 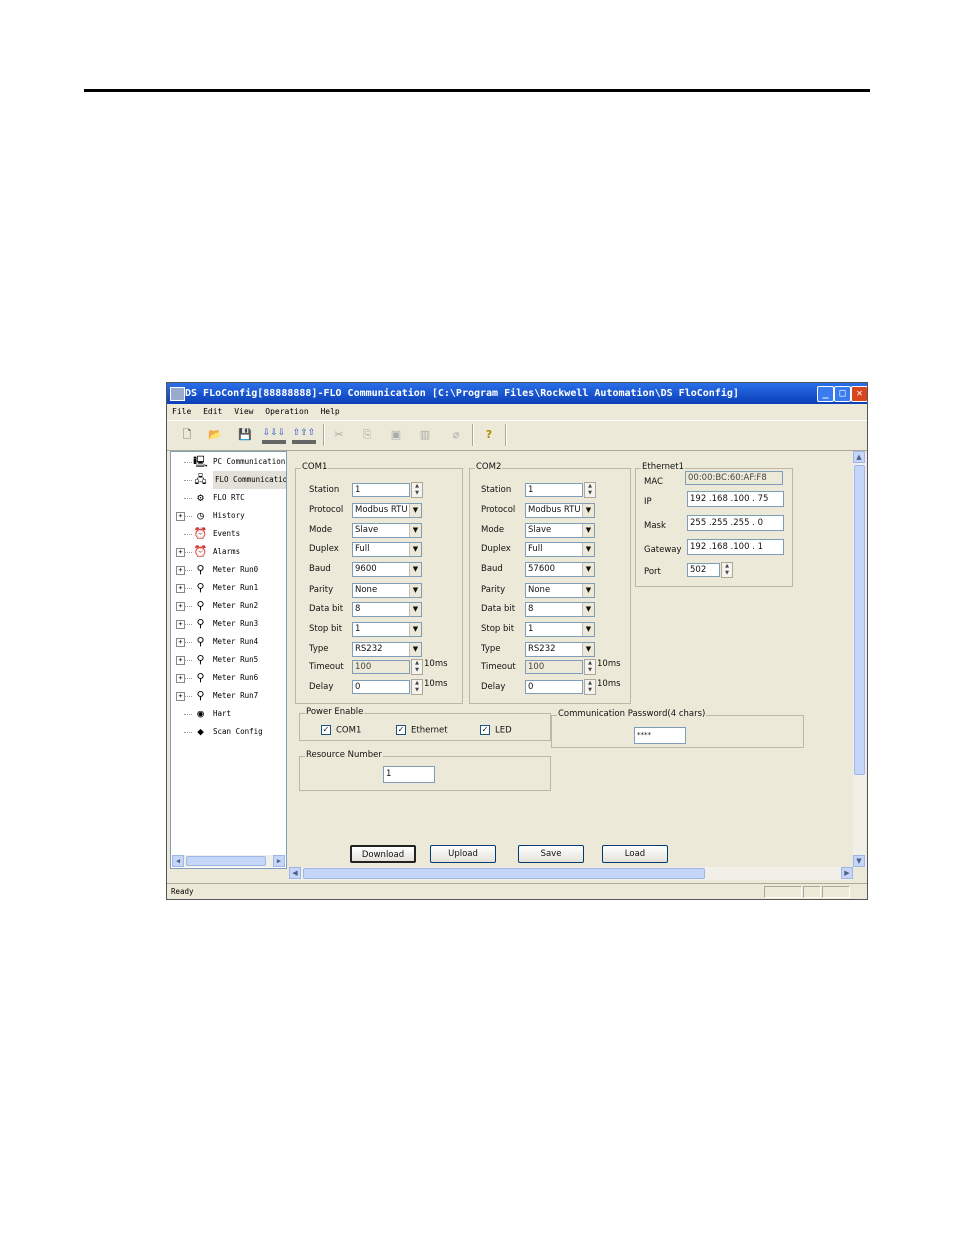 I want to click on ethernet-power-checkbox: ✓ Ethernet, so click(x=422, y=730).